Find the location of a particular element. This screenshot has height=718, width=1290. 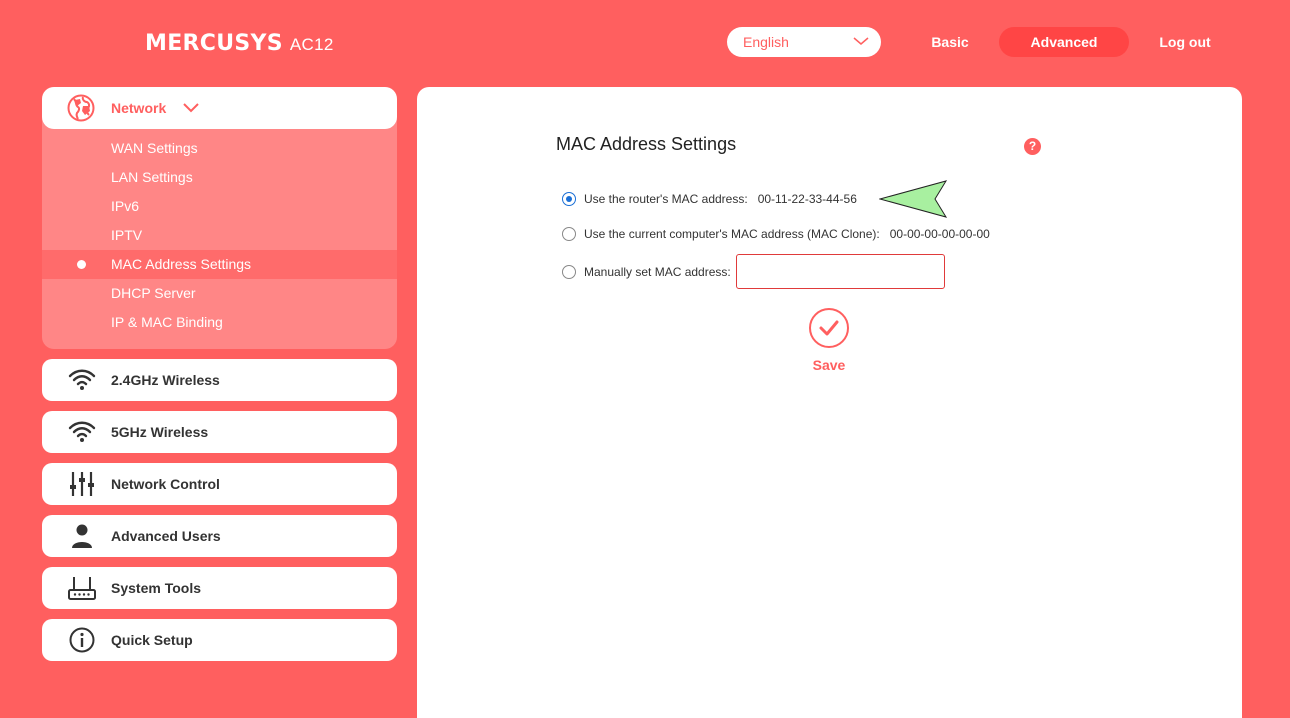

brand-name: MERCUSYS is located at coordinates (214, 43).